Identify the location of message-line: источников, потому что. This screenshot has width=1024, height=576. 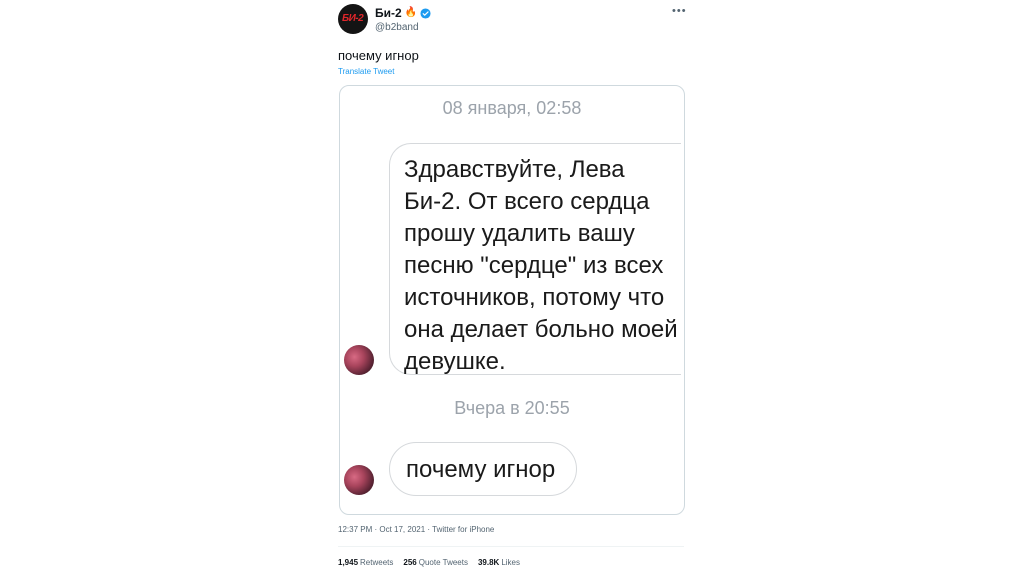
(534, 297).